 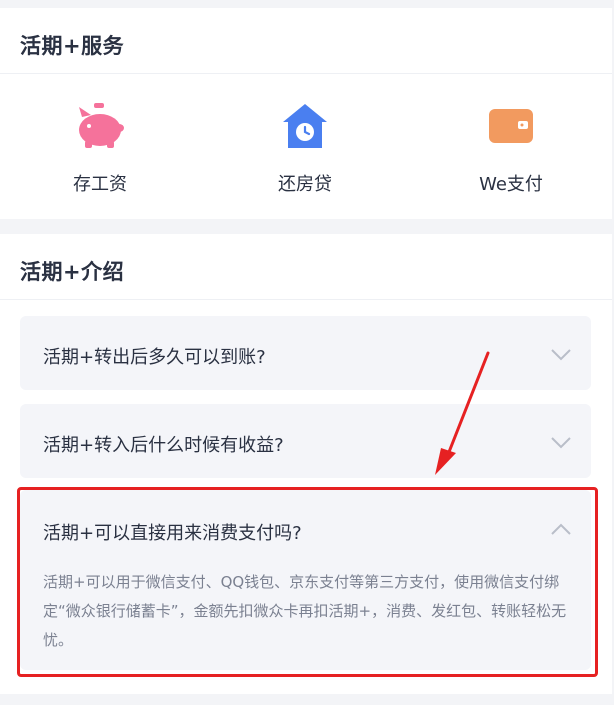 I want to click on wallet-icon, so click(x=511, y=126).